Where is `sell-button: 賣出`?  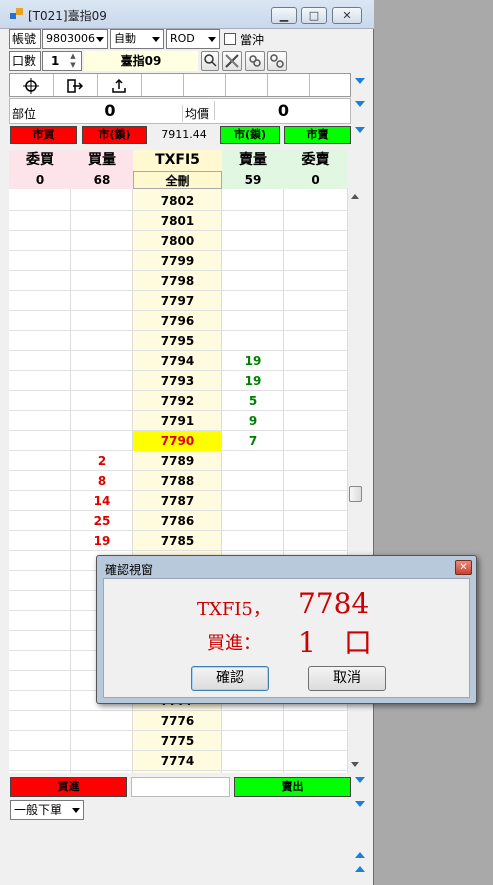 sell-button: 賣出 is located at coordinates (292, 787).